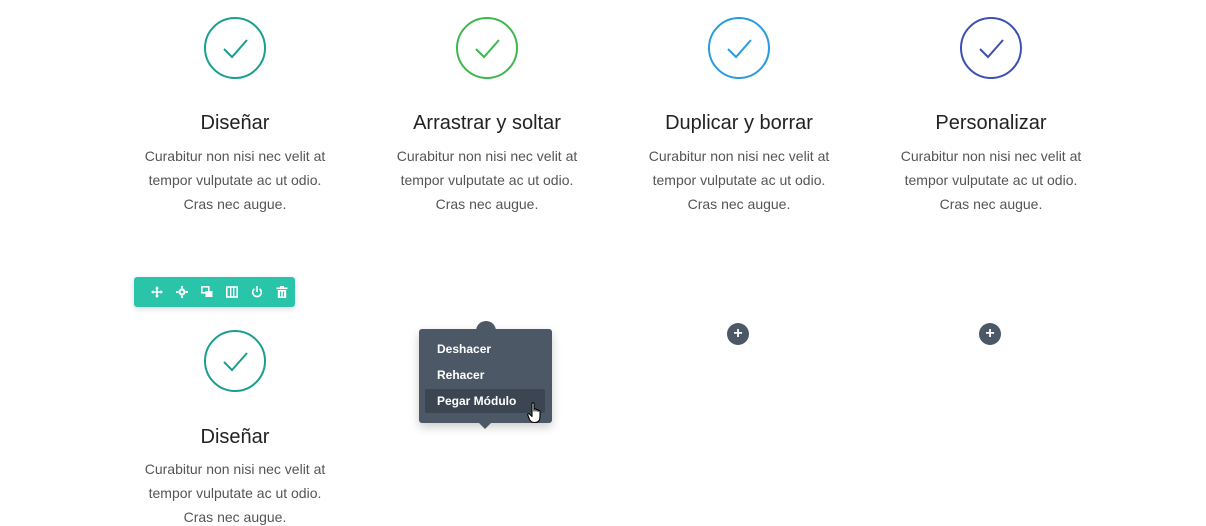 The width and height of the screenshot is (1206, 526). What do you see at coordinates (535, 415) in the screenshot?
I see `hand-cursor-icon` at bounding box center [535, 415].